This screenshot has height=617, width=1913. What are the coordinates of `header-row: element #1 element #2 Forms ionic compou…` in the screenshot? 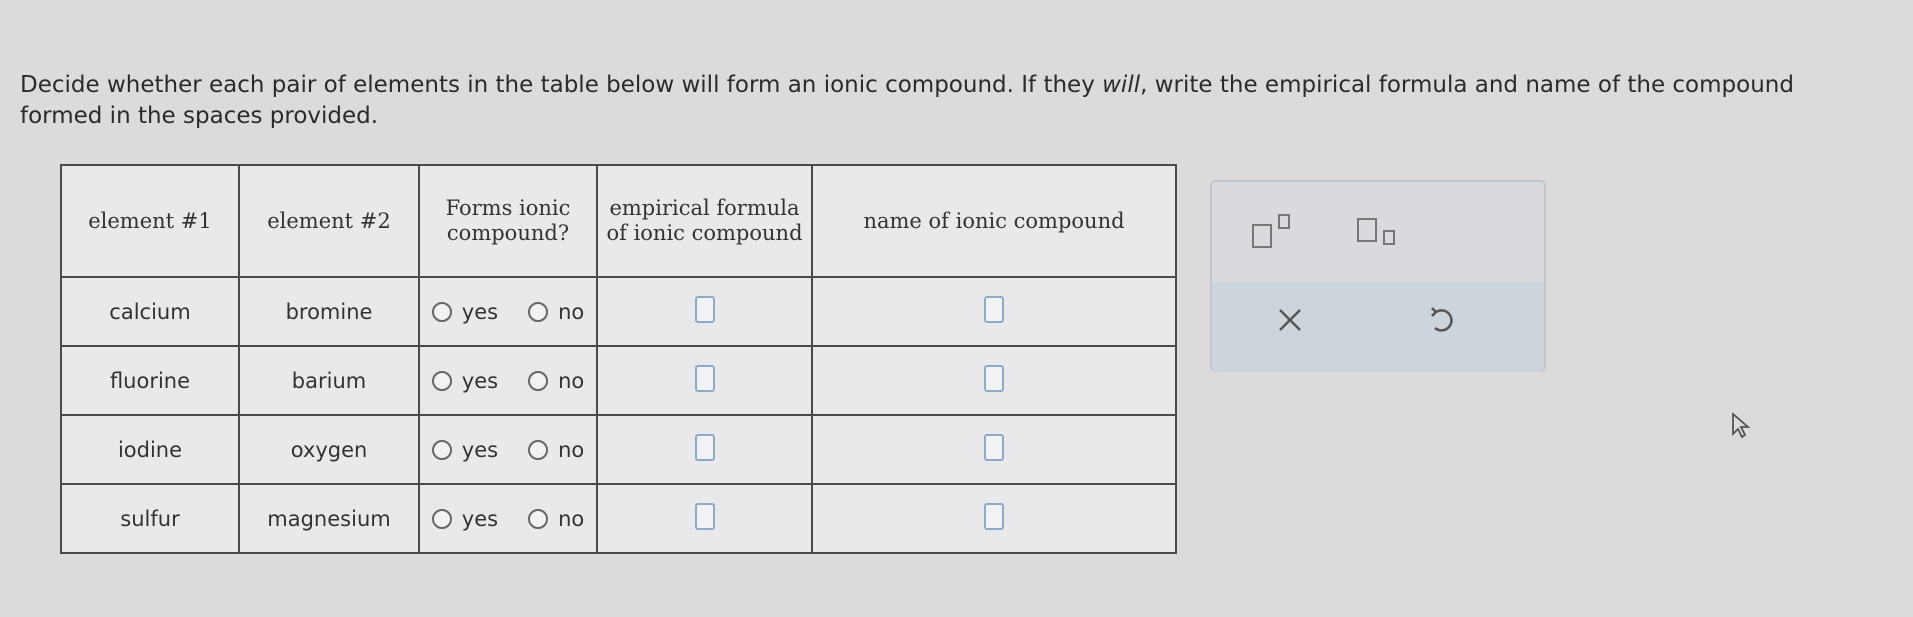 It's located at (618, 221).